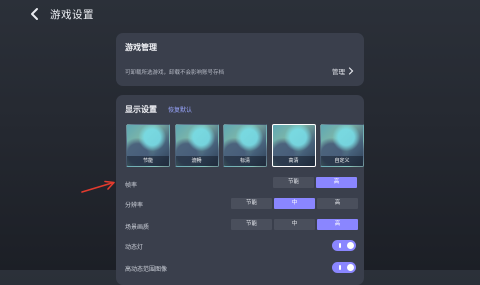  I want to click on resolution-segmented-control: 节能 中 高, so click(294, 203).